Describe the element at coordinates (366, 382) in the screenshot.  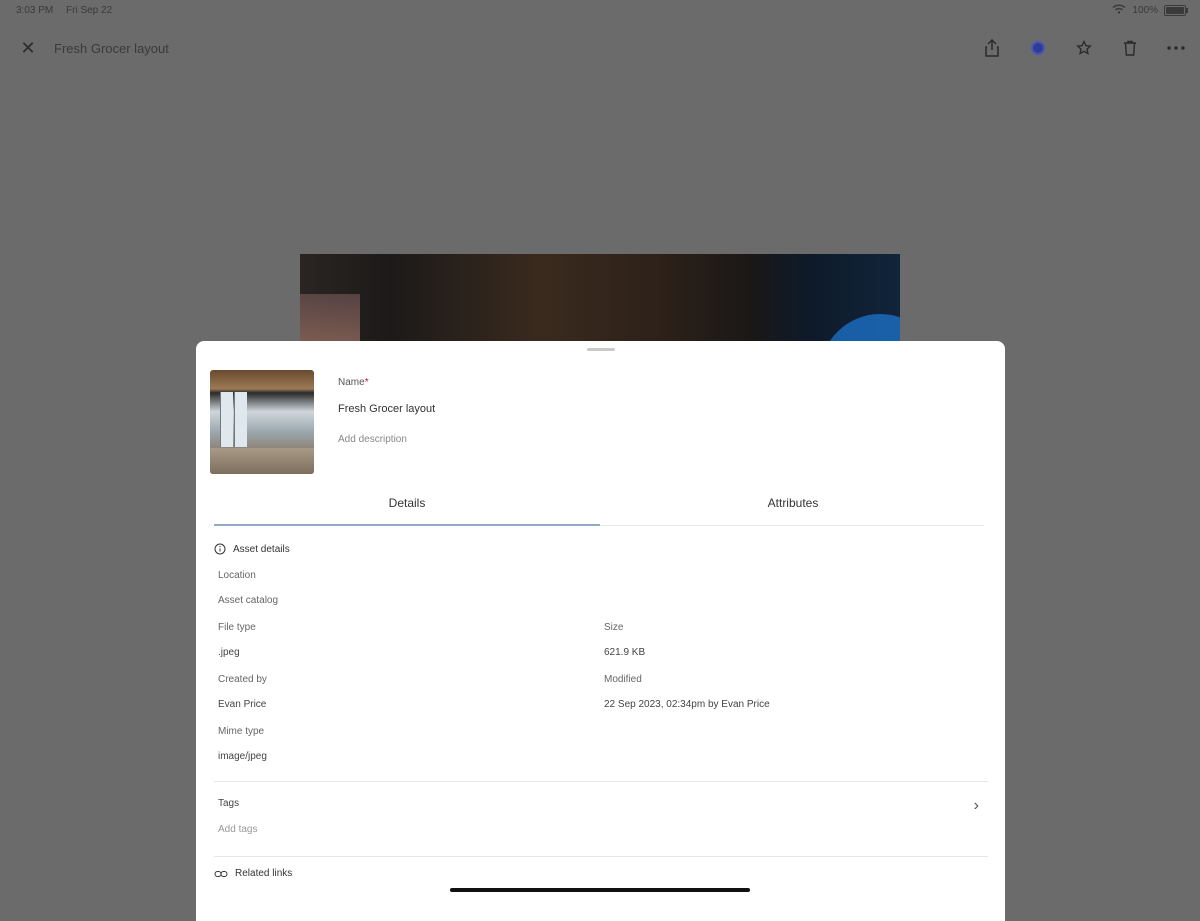
I see `required-marker: *` at that location.